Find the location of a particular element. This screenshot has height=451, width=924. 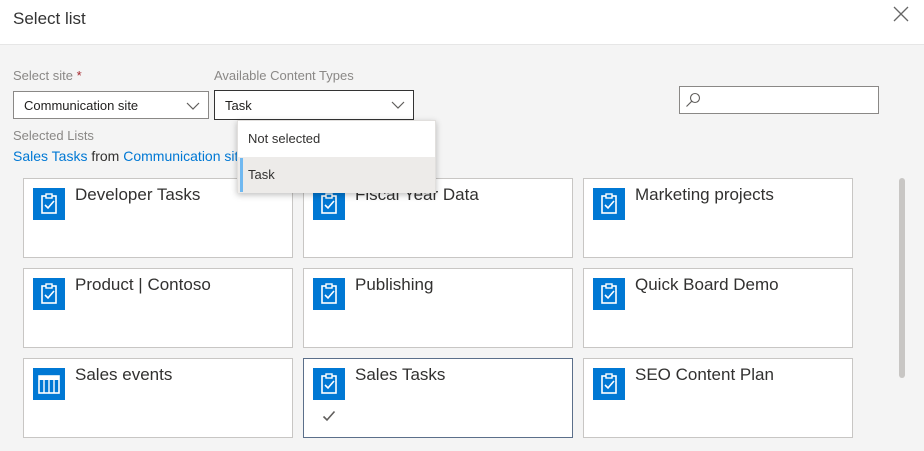

list-card-marketing-projects: Marketing projects is located at coordinates (718, 218).